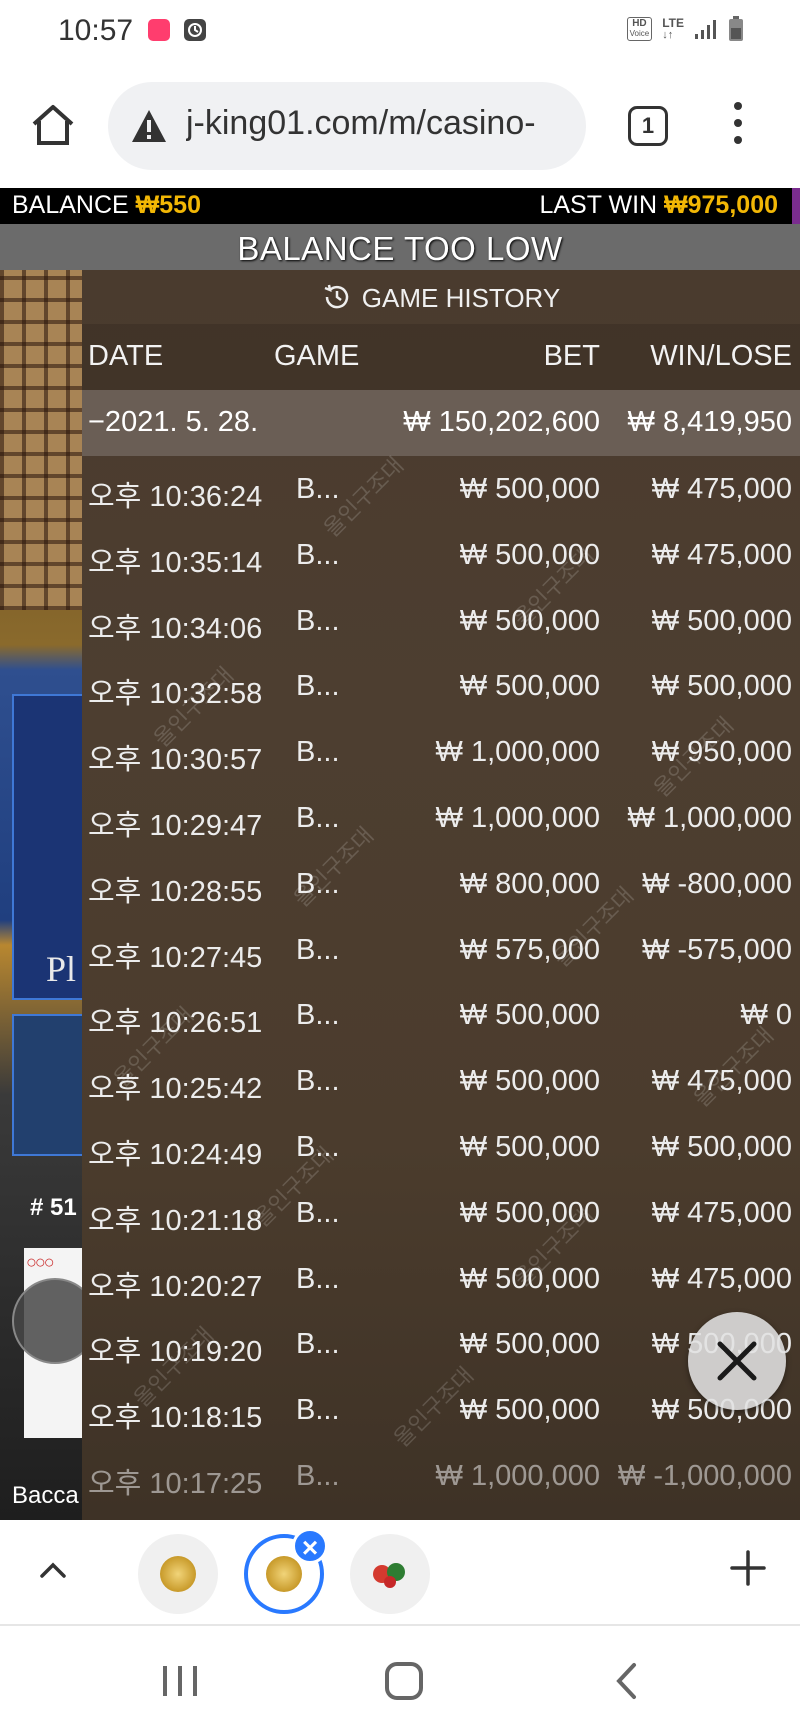 This screenshot has height=1733, width=800. I want to click on row-winlose: ₩ -575,000, so click(717, 949).